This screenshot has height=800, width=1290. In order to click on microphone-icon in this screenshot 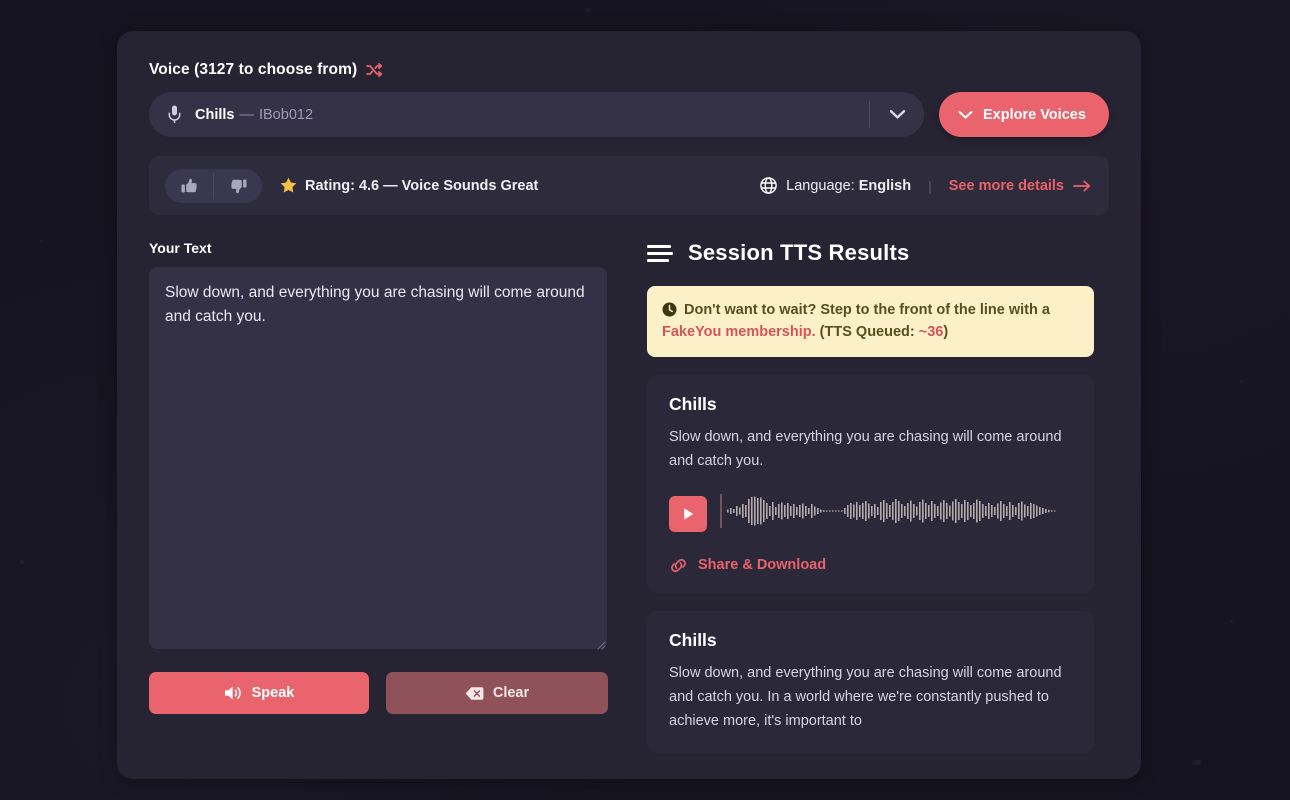, I will do `click(174, 114)`.